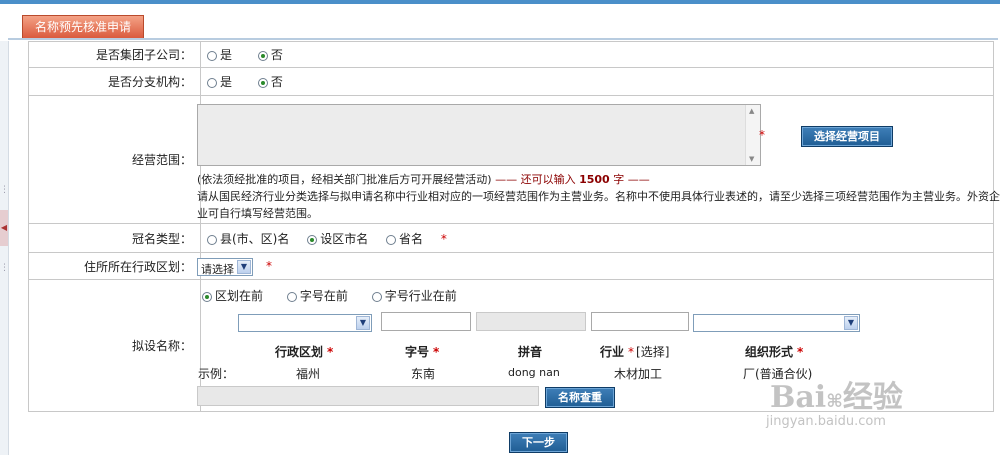 The height and width of the screenshot is (455, 1000). What do you see at coordinates (511, 238) in the screenshot?
I see `row-crown-type: 冠名类型： 县(市、区)名 设区市名 省名 *` at bounding box center [511, 238].